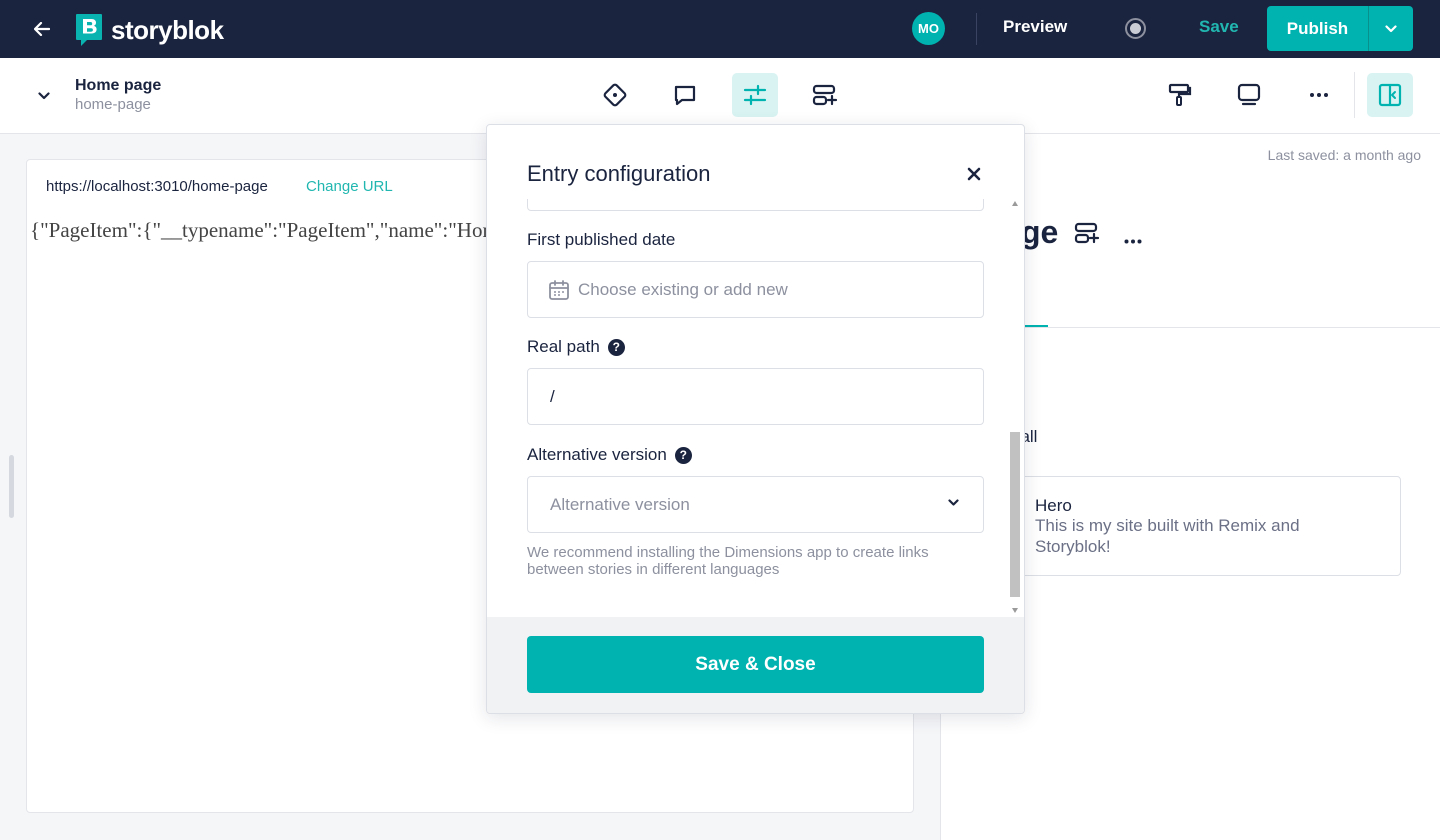  I want to click on story-menu-toggle, so click(44, 96).